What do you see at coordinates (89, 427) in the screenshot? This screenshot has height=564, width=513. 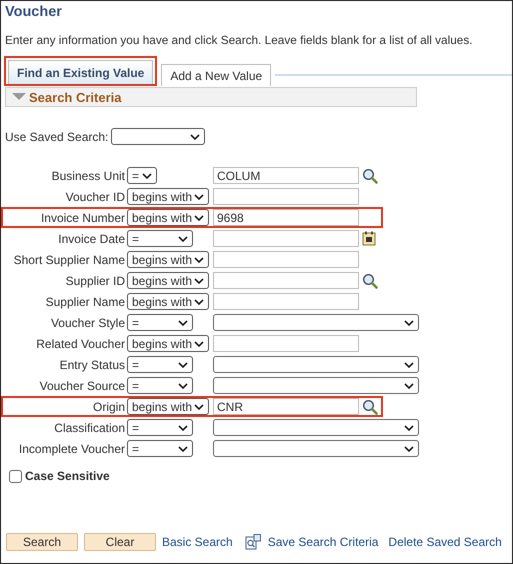 I see `field-label: Classification` at bounding box center [89, 427].